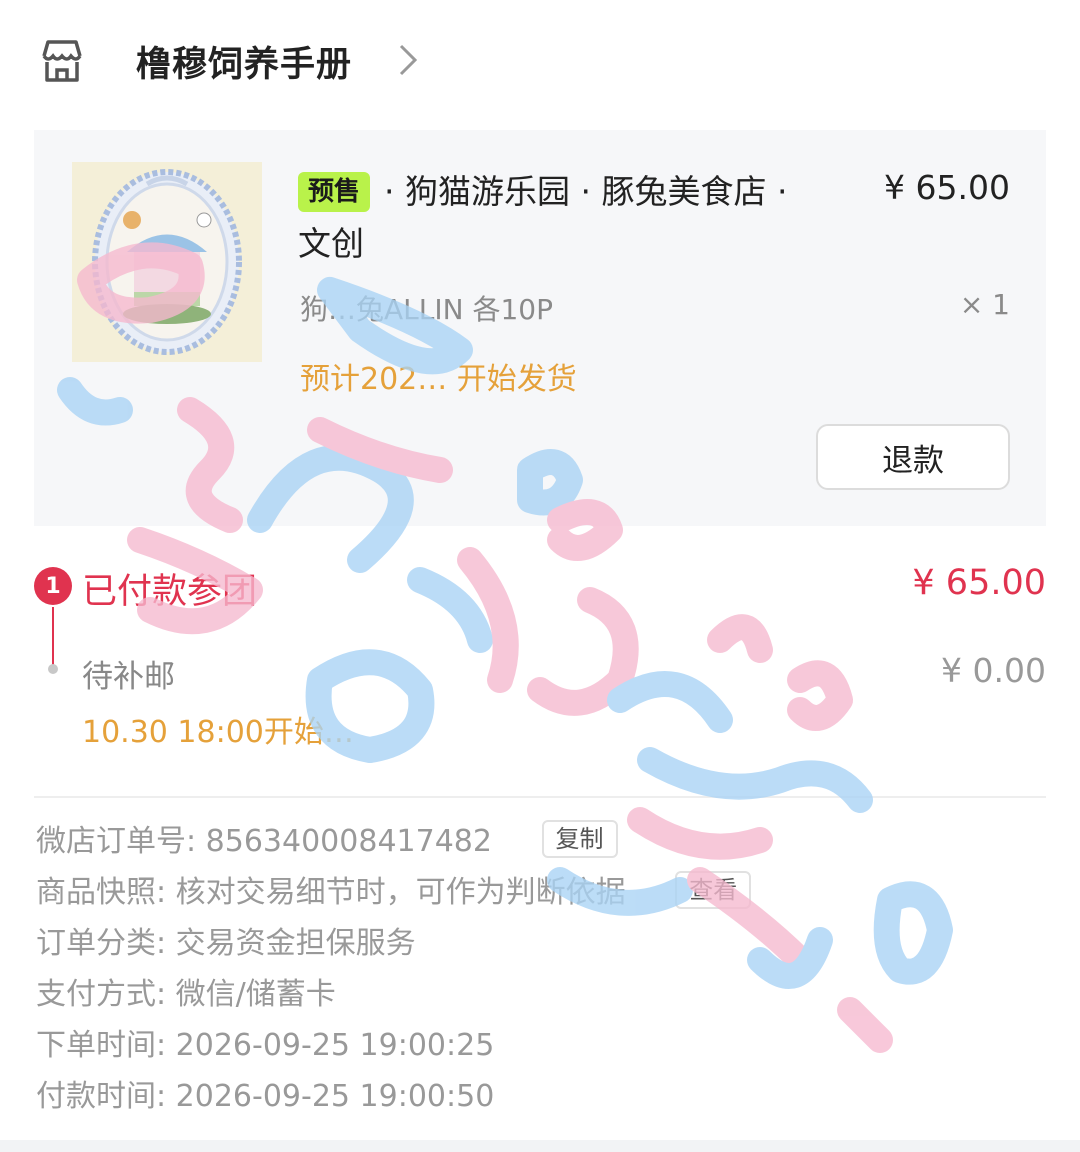  What do you see at coordinates (543, 217) in the screenshot?
I see `product-title-text: · 狗猫游乐园 · 豚兔美食店 · 文创` at bounding box center [543, 217].